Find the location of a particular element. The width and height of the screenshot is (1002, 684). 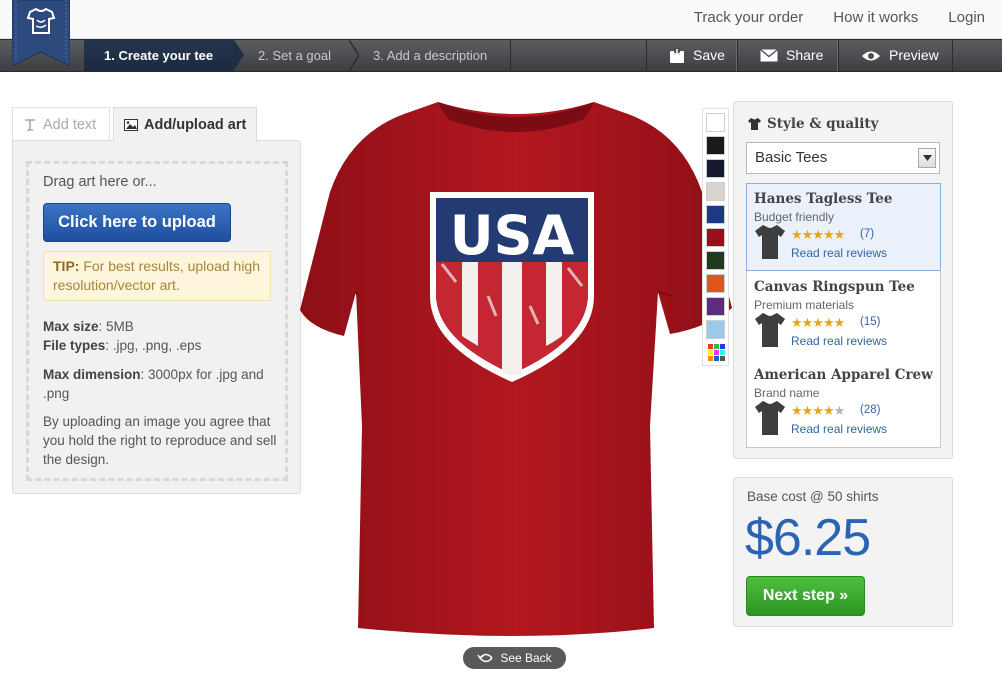

share-button: Share is located at coordinates (787, 55).